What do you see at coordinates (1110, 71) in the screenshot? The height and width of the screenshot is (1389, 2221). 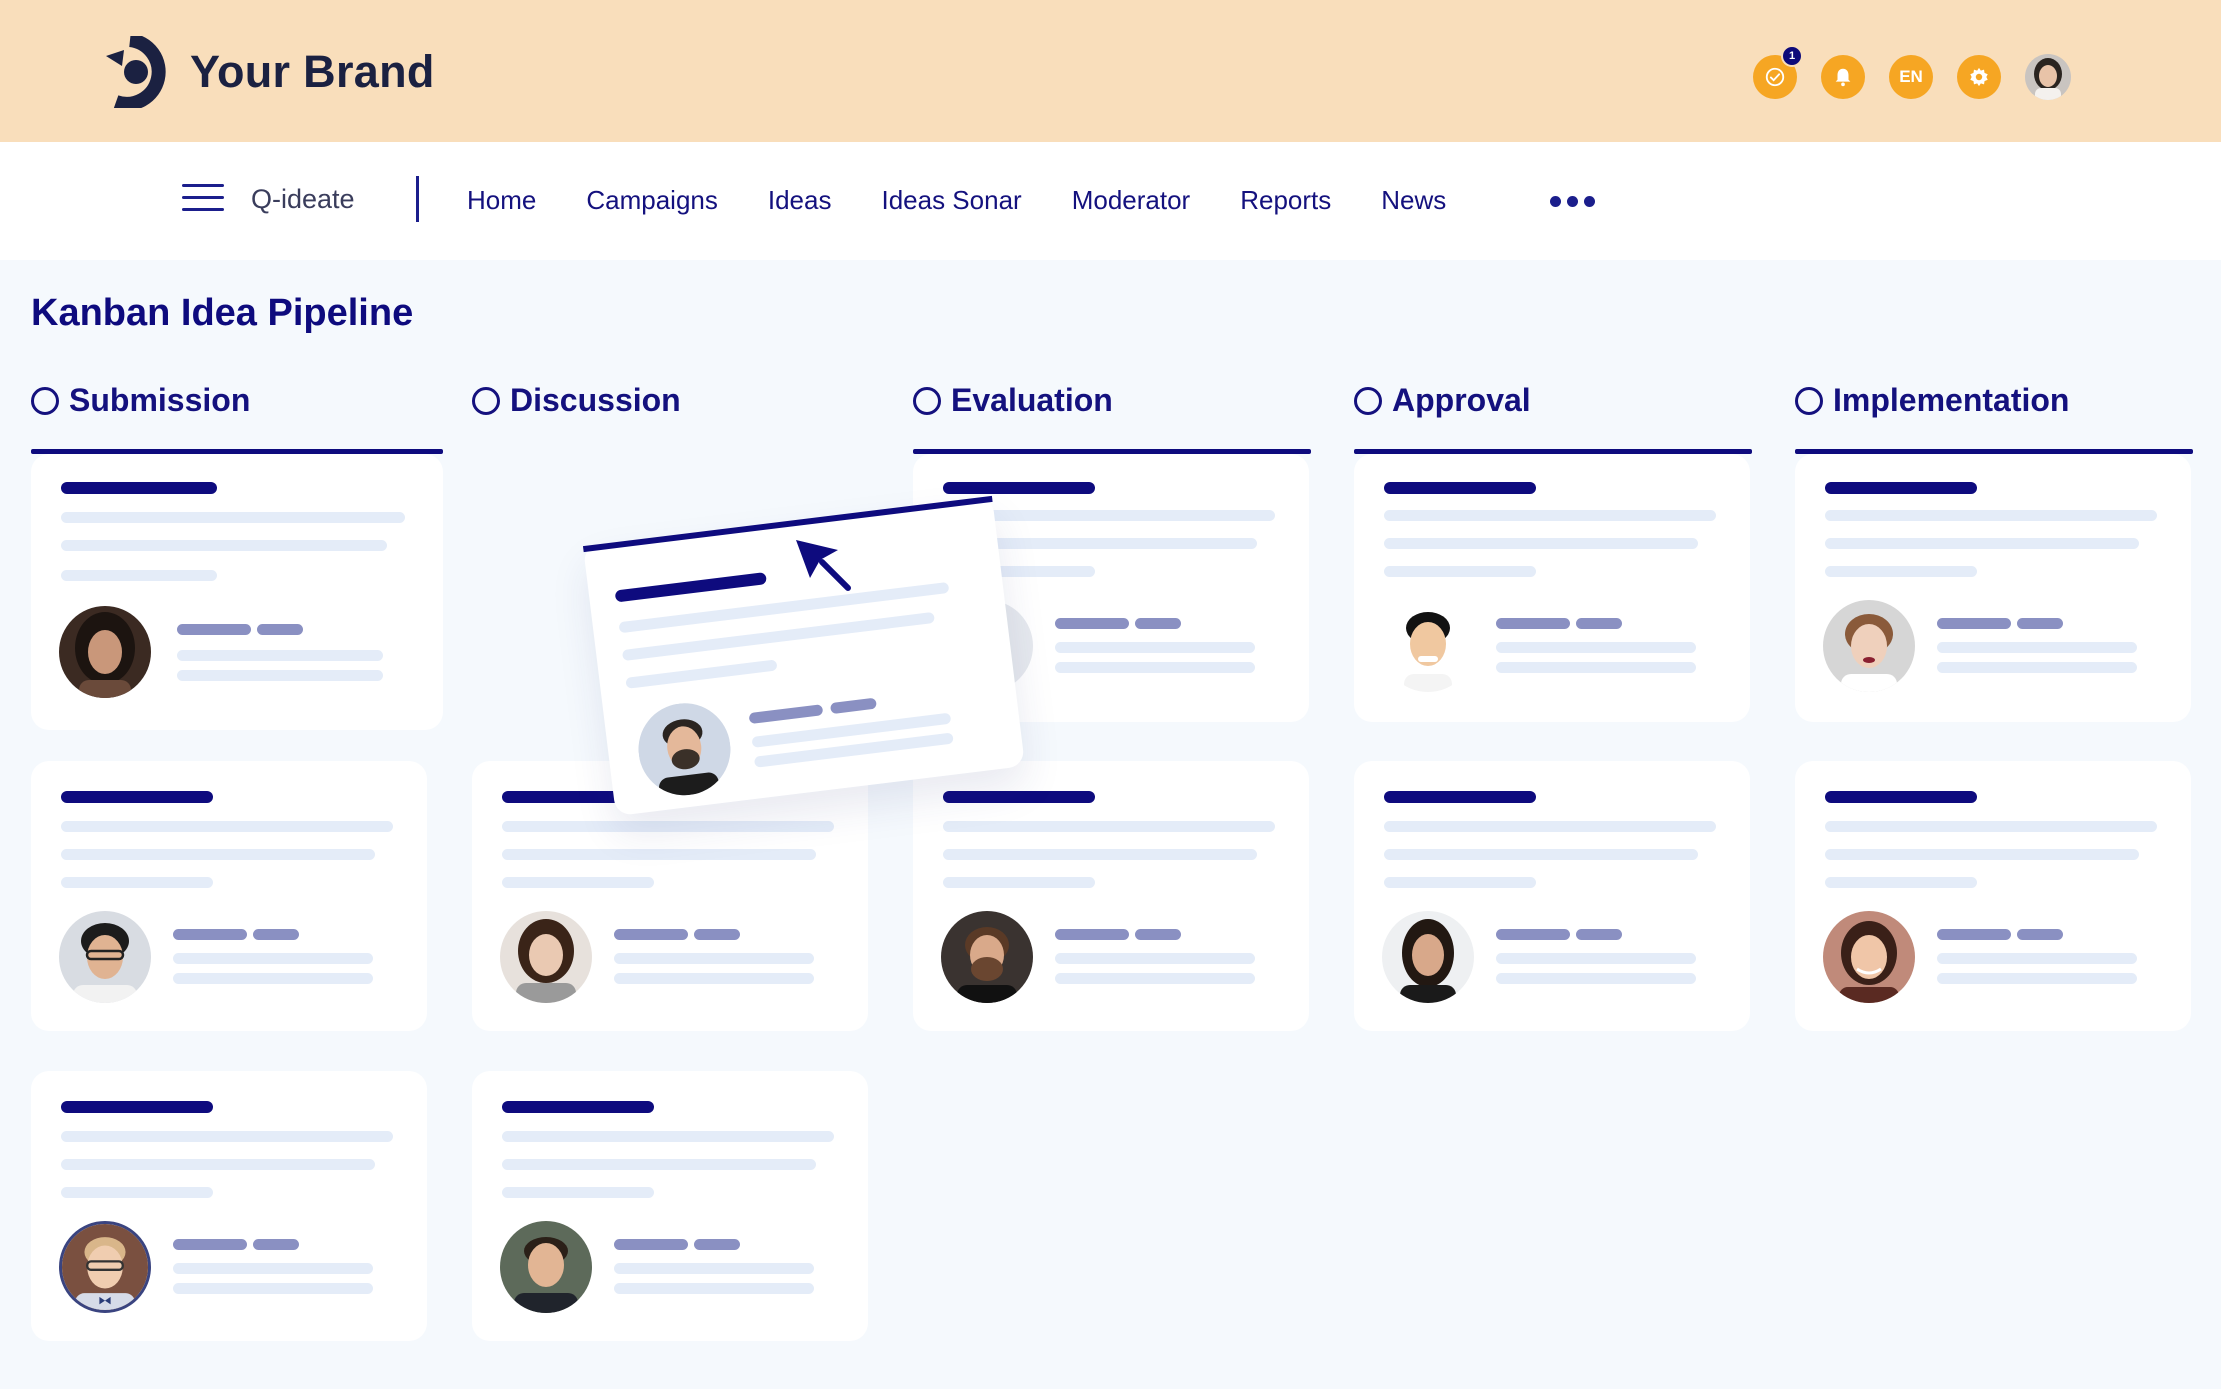 I see `top-header: Your Brand 1 EN` at bounding box center [1110, 71].